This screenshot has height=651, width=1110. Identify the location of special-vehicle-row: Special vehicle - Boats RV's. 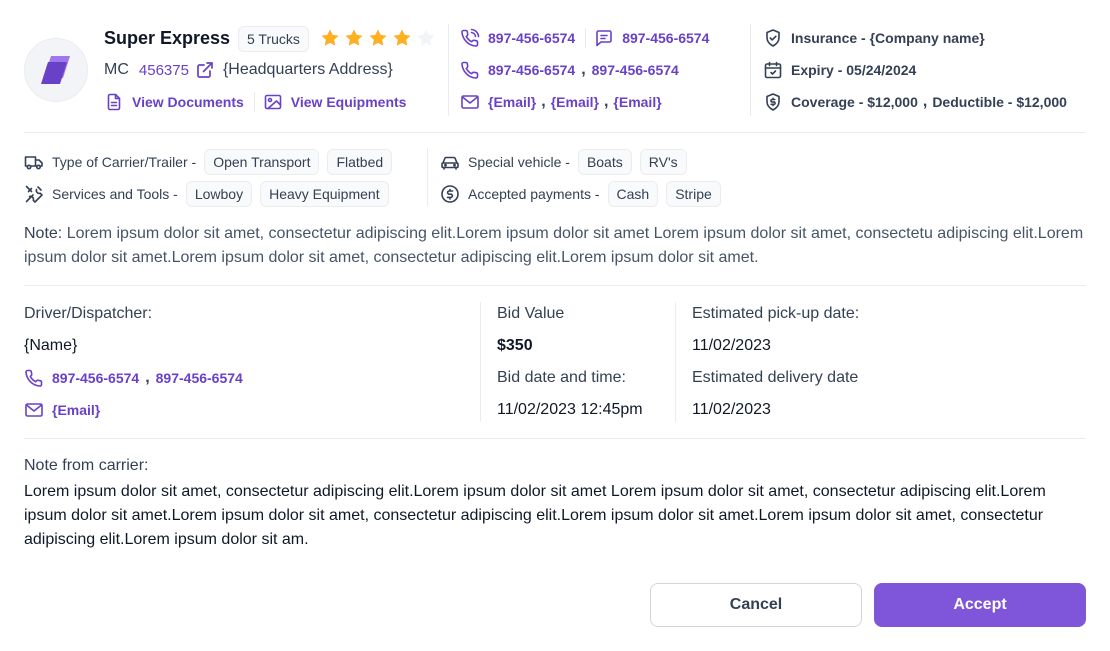
(567, 162).